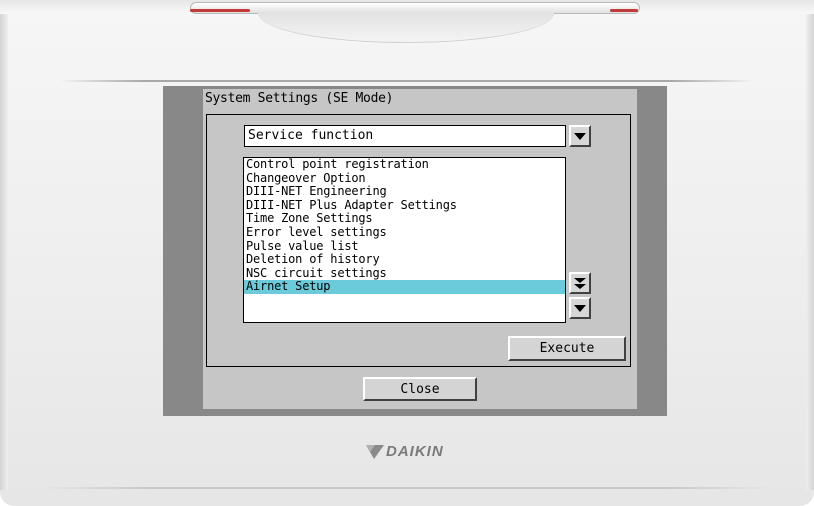 The image size is (814, 506). What do you see at coordinates (407, 488) in the screenshot?
I see `device-bottom-rule` at bounding box center [407, 488].